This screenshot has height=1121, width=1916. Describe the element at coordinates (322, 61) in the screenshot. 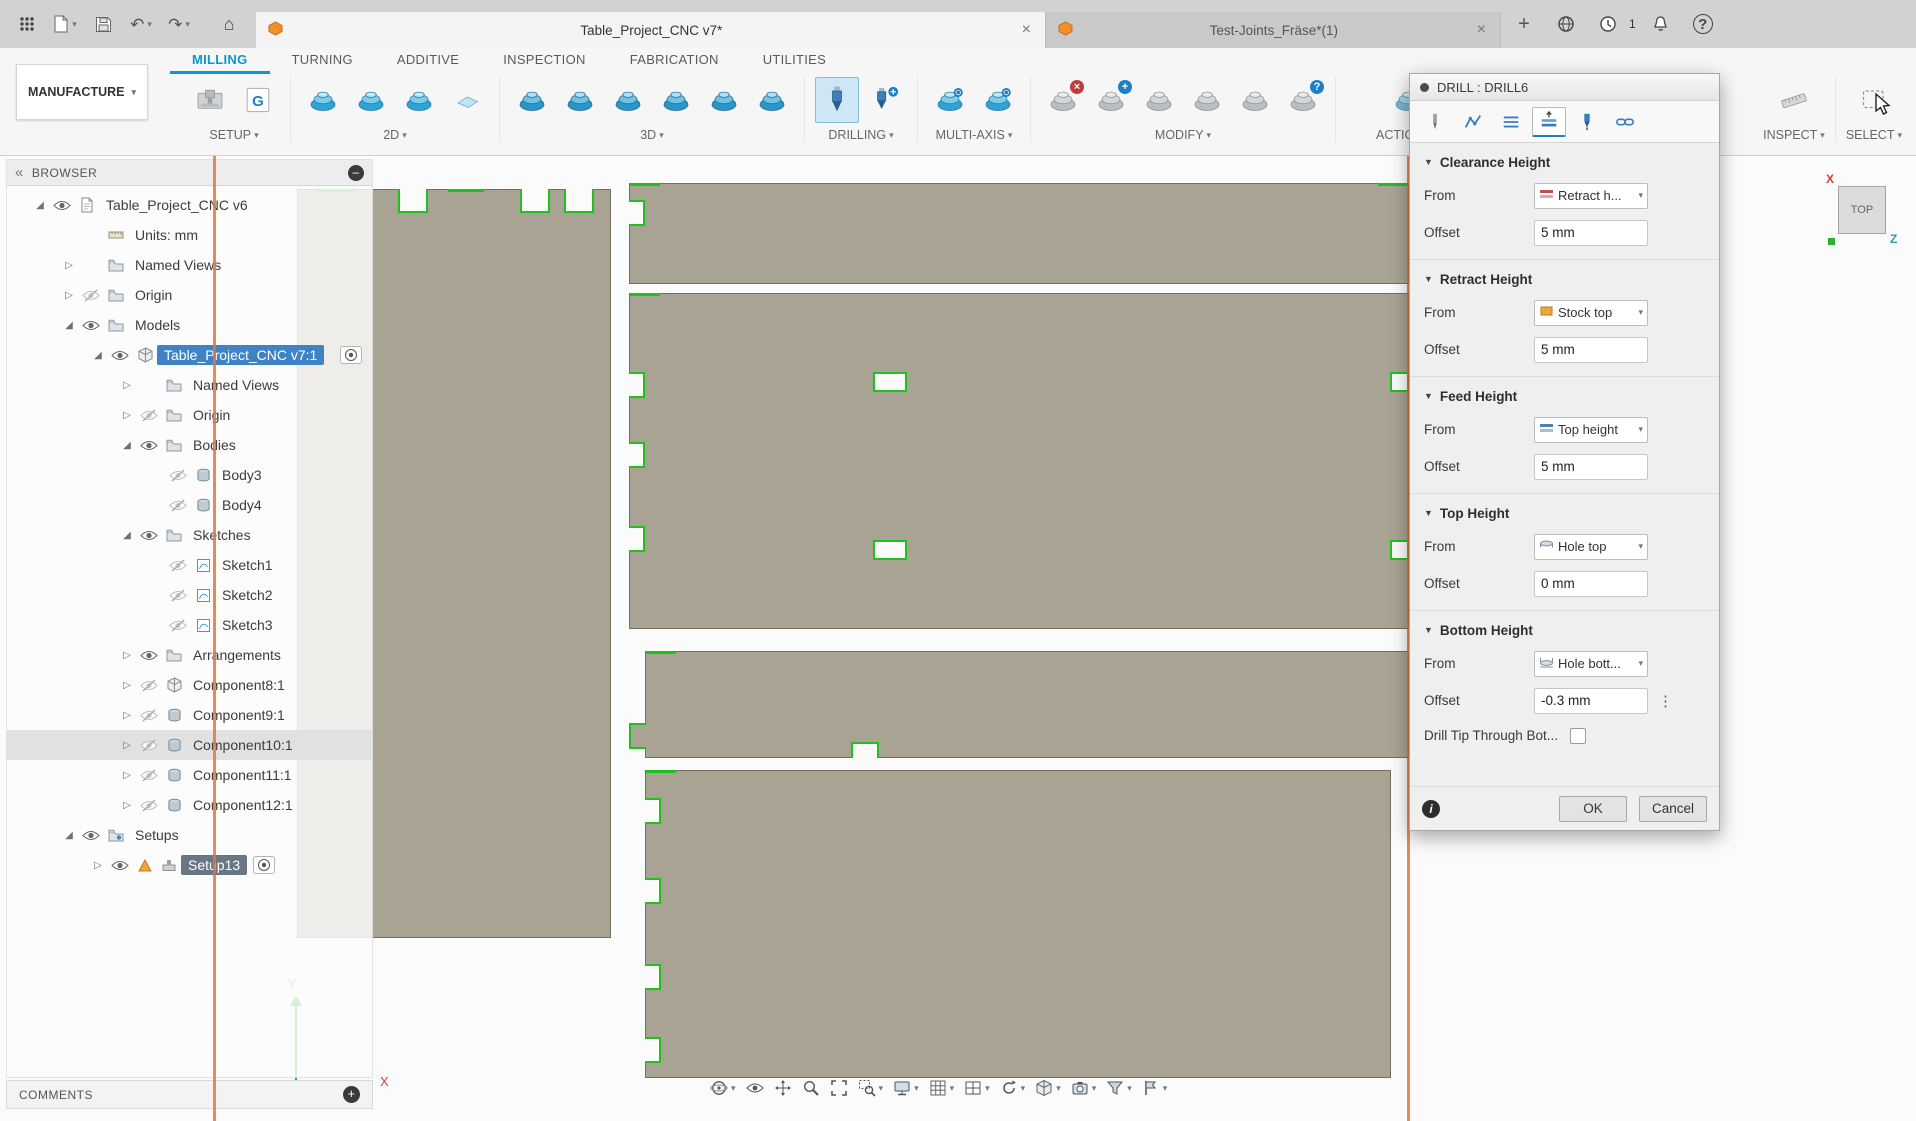

I see `ribbon-tab-turning: TURNING` at that location.